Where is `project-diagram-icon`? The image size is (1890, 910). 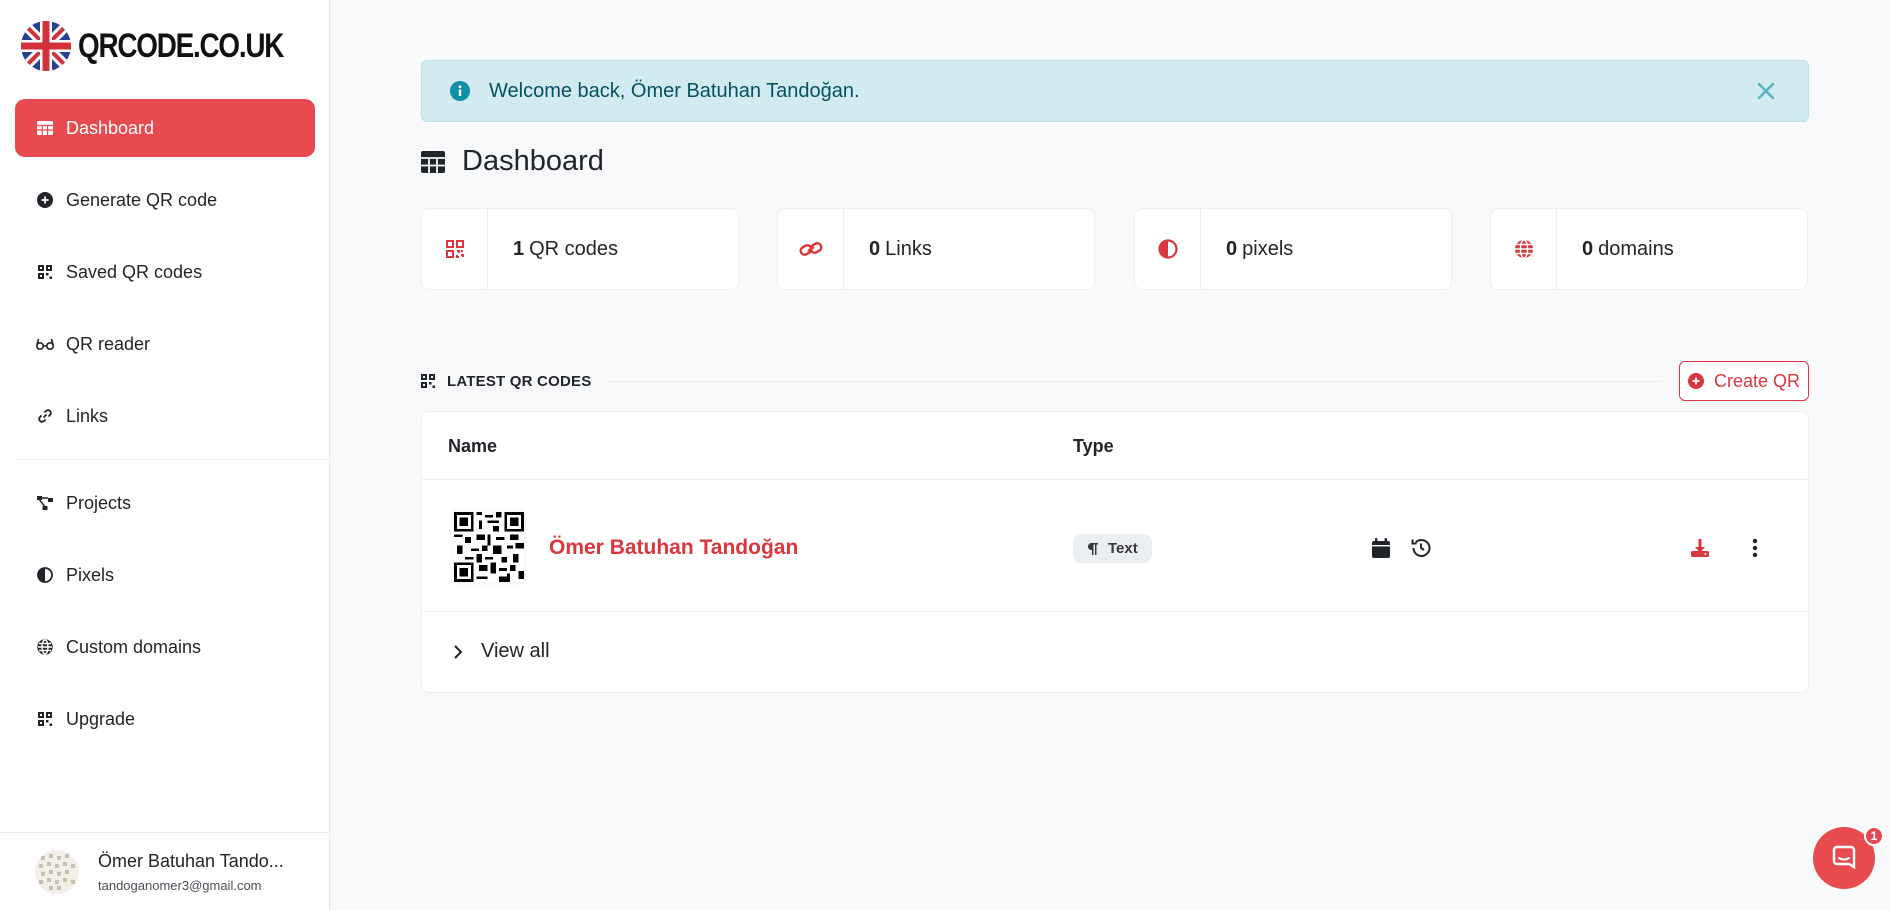
project-diagram-icon is located at coordinates (45, 503).